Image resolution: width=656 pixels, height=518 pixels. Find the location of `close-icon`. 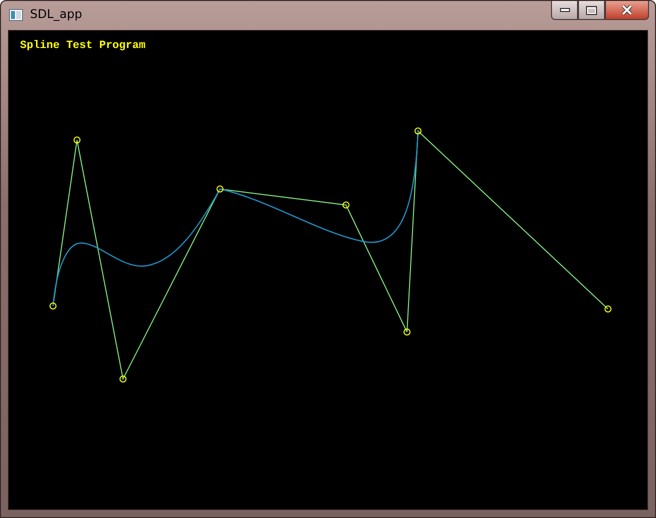

close-icon is located at coordinates (627, 10).